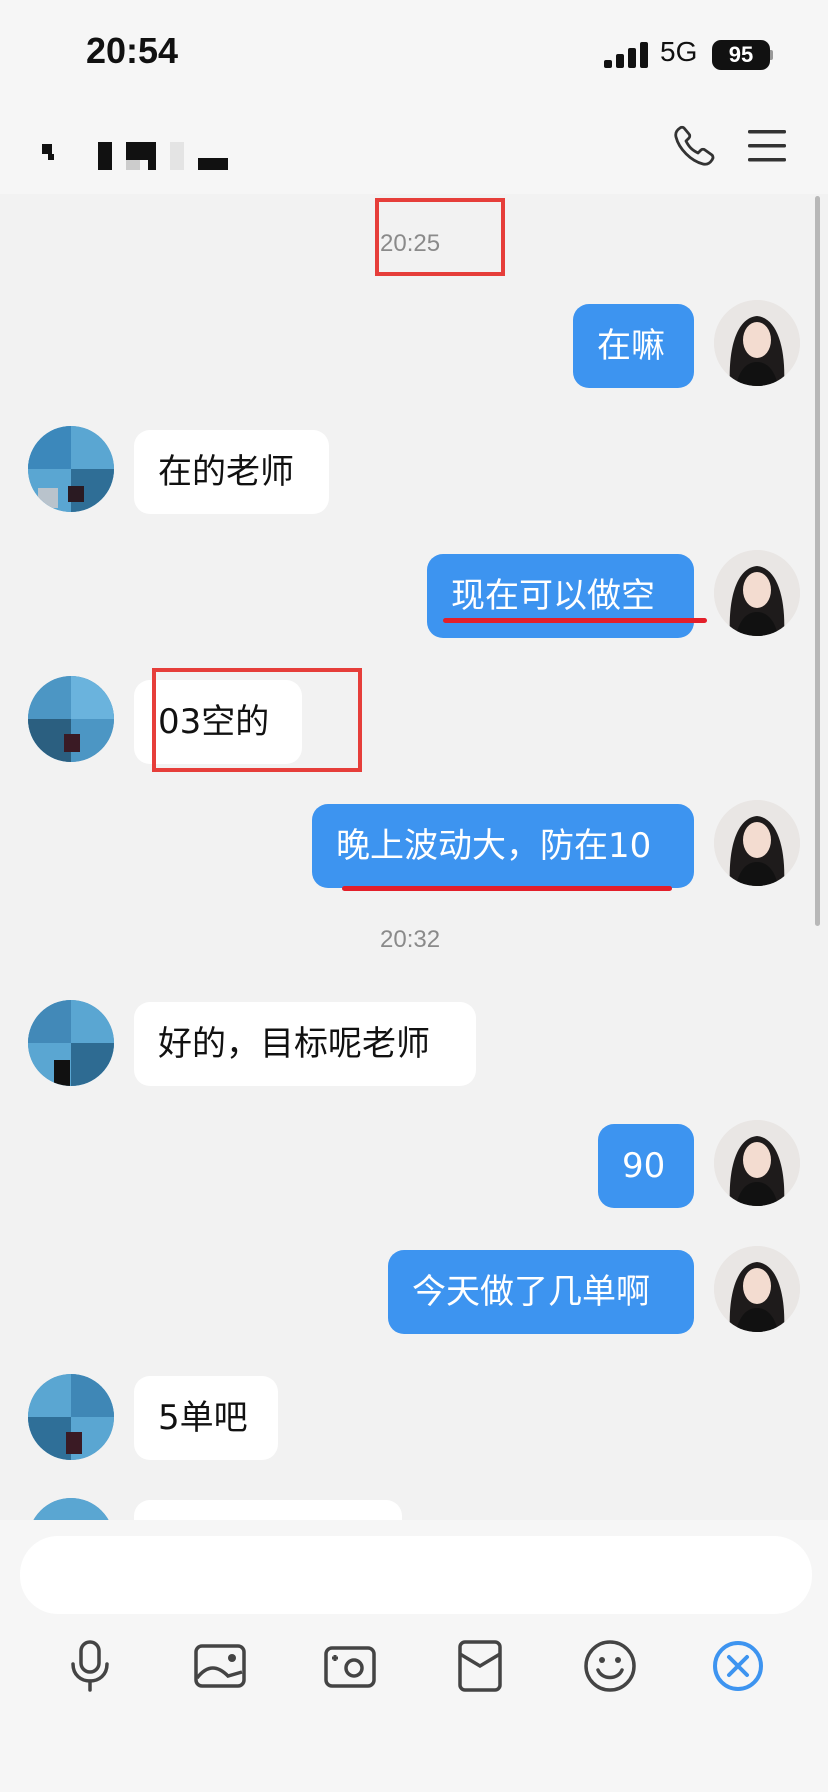  I want to click on hamburger-menu-icon, so click(767, 146).